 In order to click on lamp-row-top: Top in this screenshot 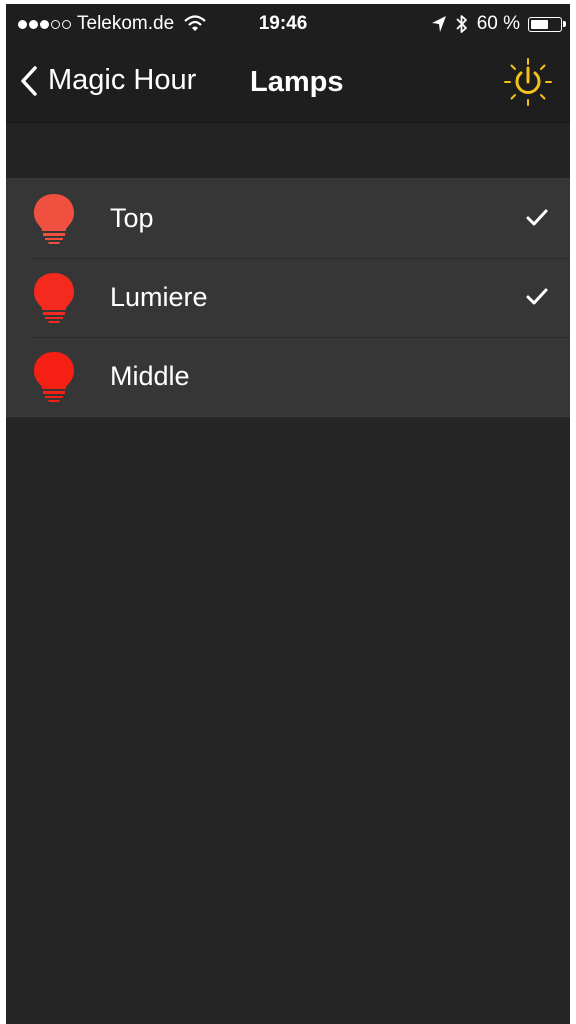, I will do `click(288, 218)`.